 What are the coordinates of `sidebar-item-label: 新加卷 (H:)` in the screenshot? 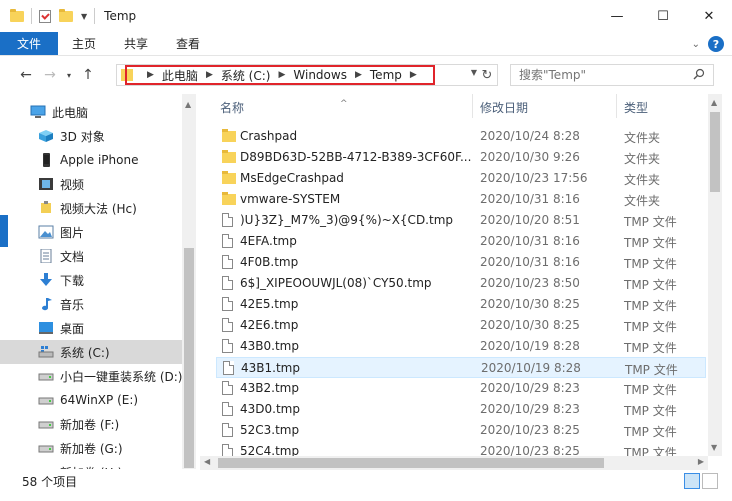 It's located at (91, 467).